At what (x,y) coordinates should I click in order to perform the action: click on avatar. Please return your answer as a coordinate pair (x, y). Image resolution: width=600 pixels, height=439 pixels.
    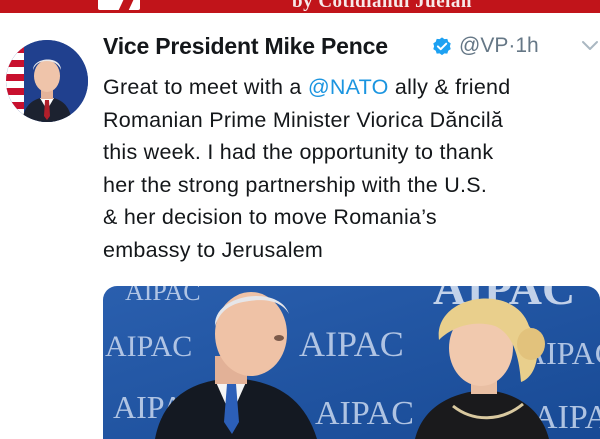
    Looking at the image, I should click on (47, 81).